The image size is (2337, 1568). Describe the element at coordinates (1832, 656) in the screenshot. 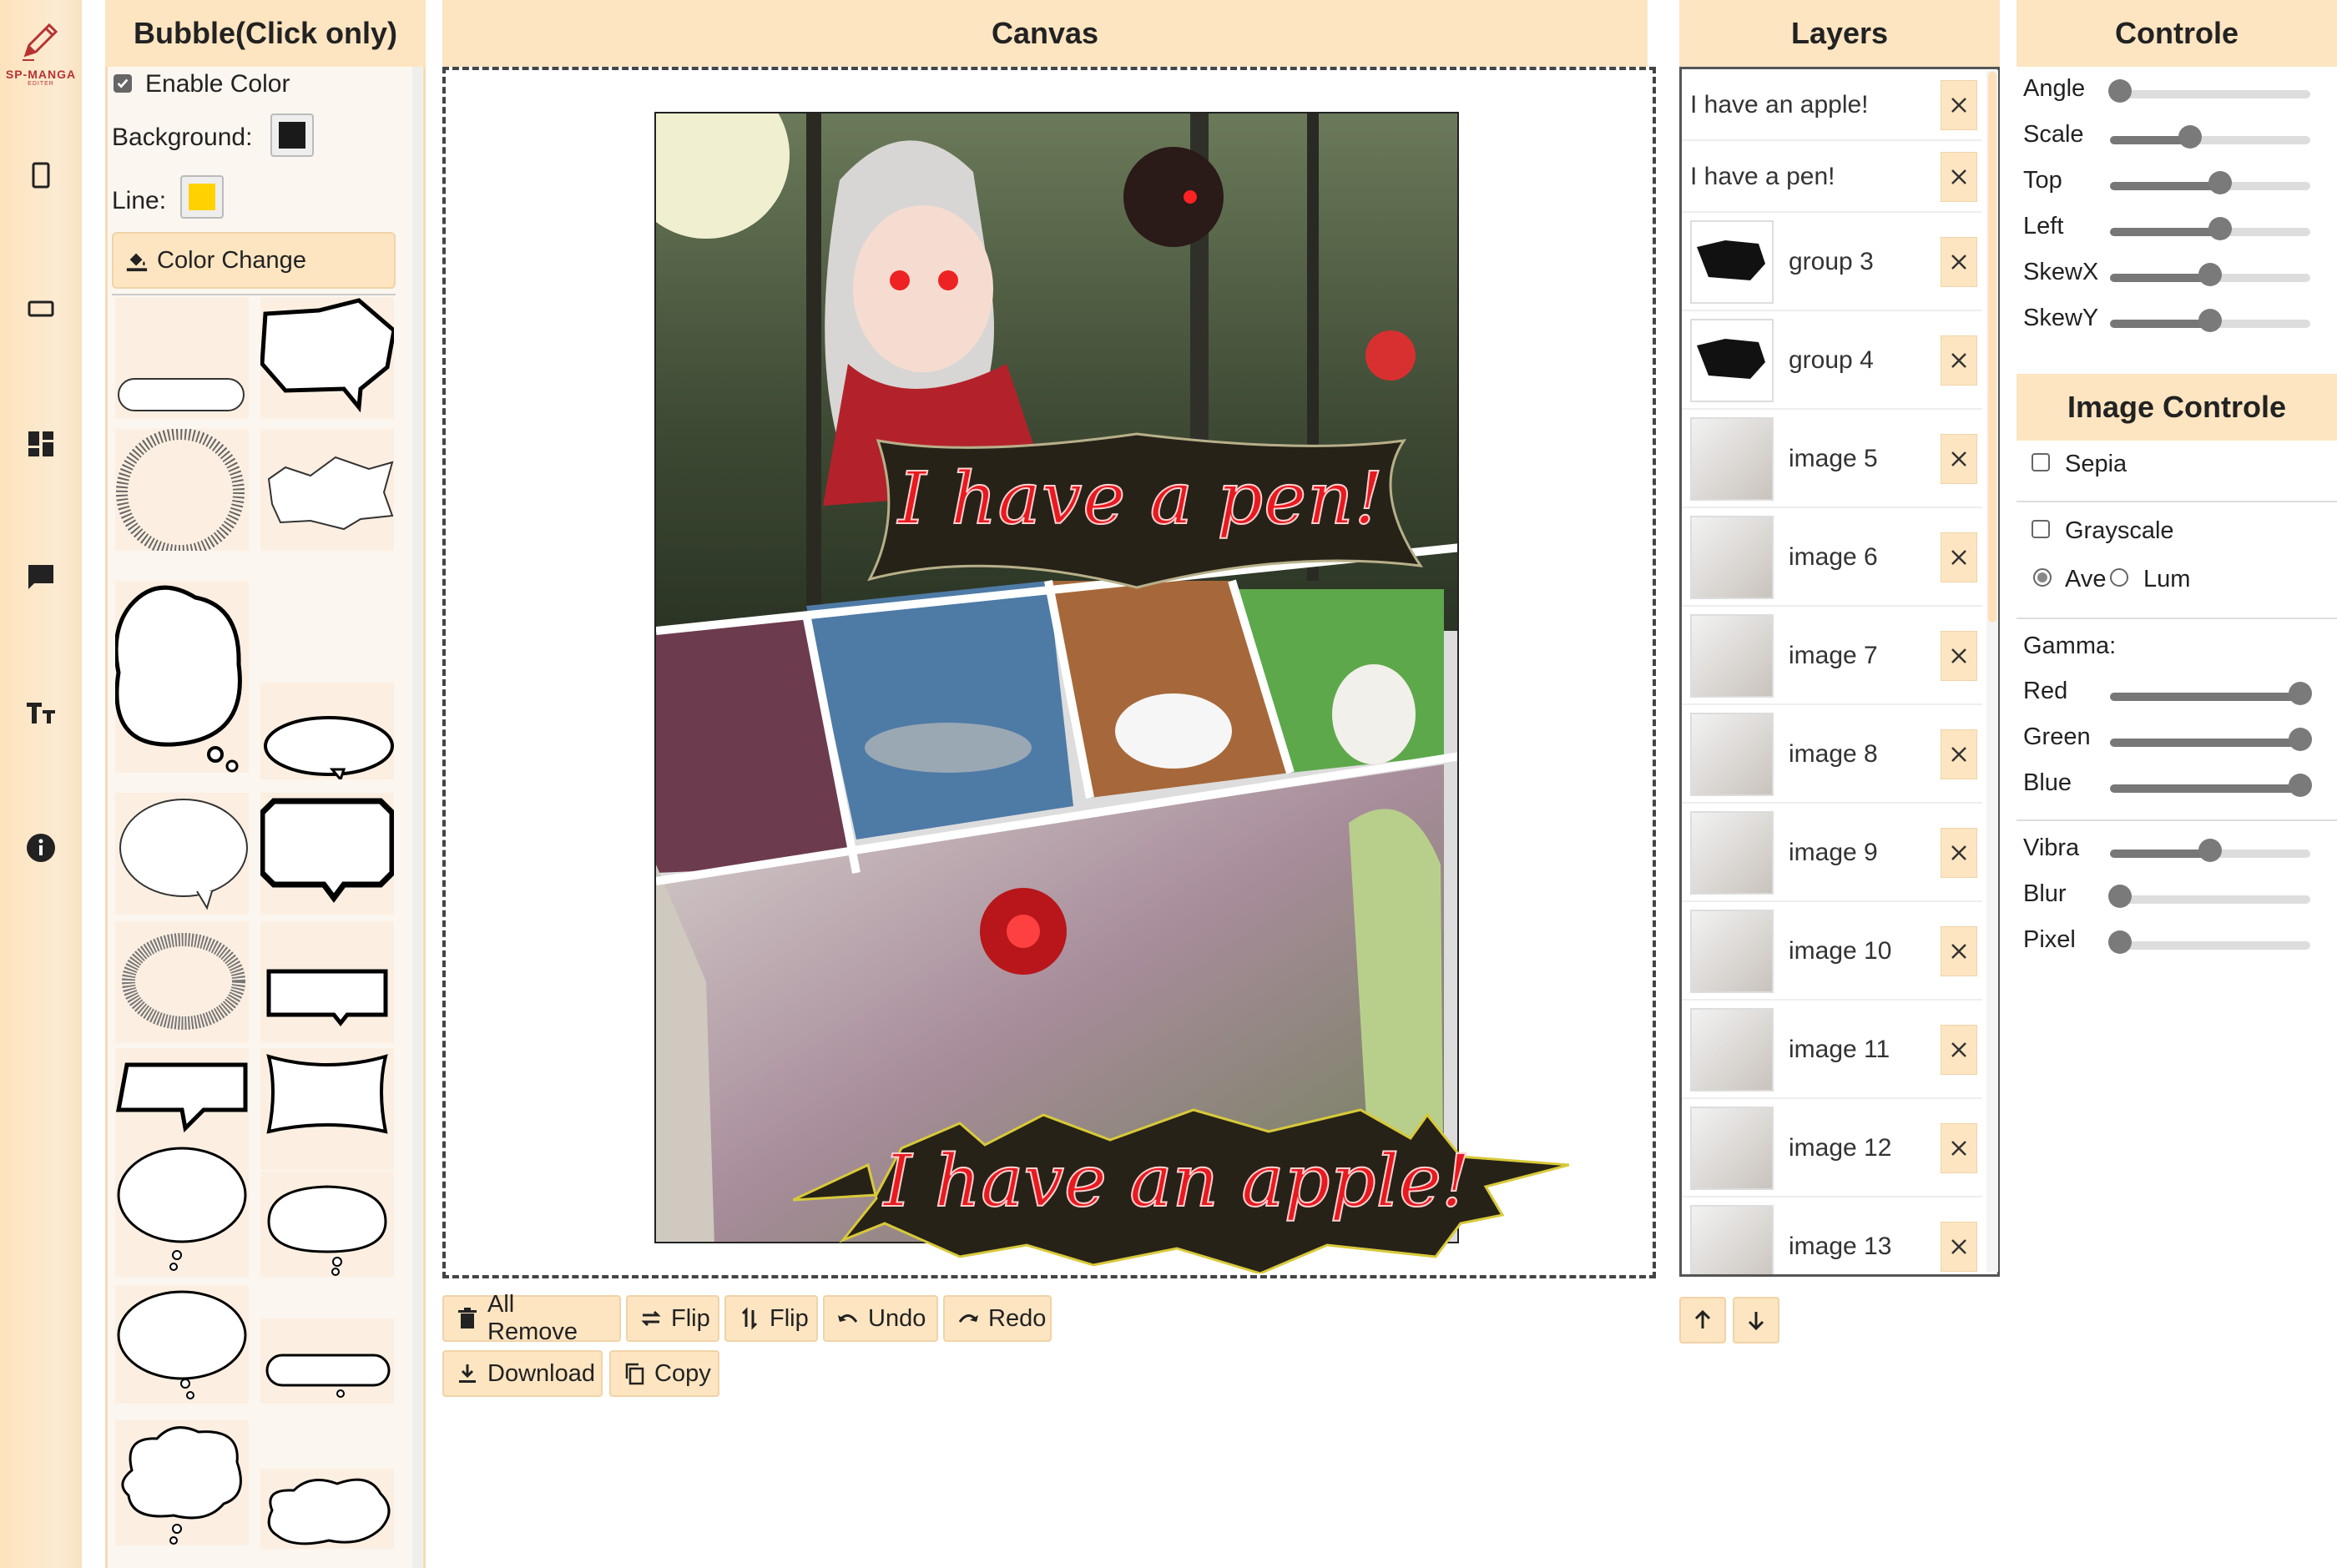

I see `layer-row: image 7` at that location.